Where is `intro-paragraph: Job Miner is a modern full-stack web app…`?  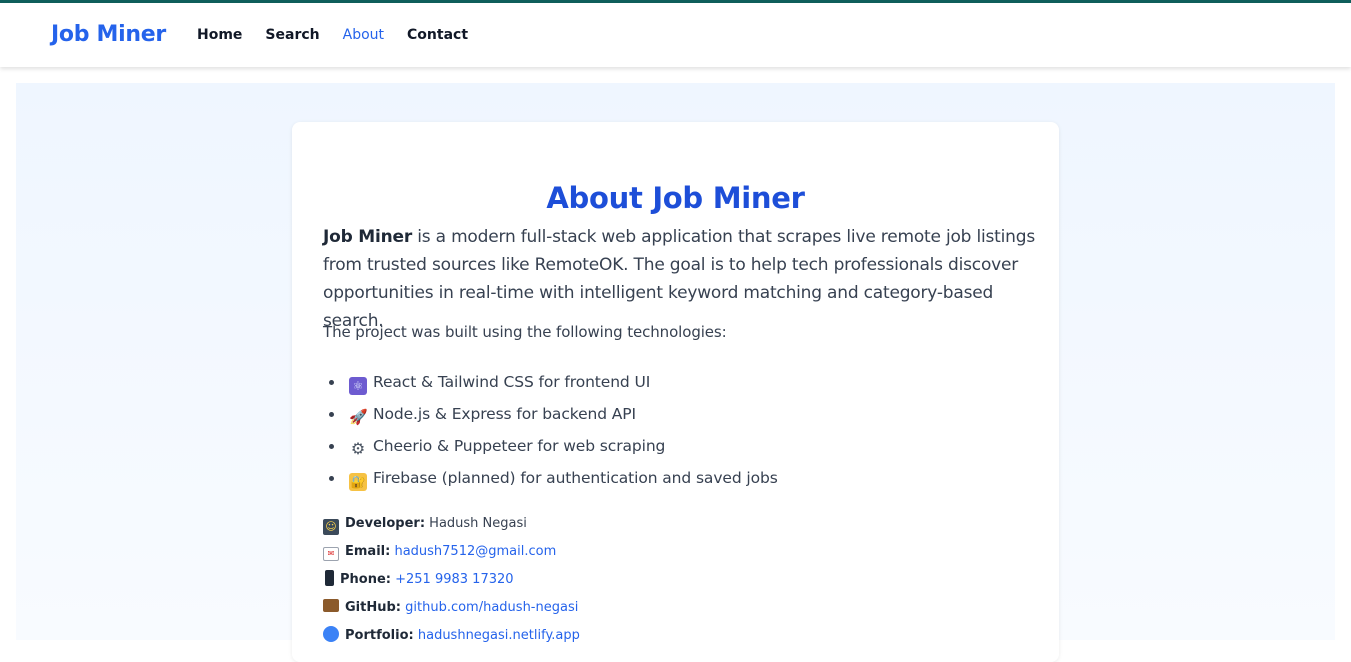
intro-paragraph: Job Miner is a modern full-stack web app… is located at coordinates (680, 279).